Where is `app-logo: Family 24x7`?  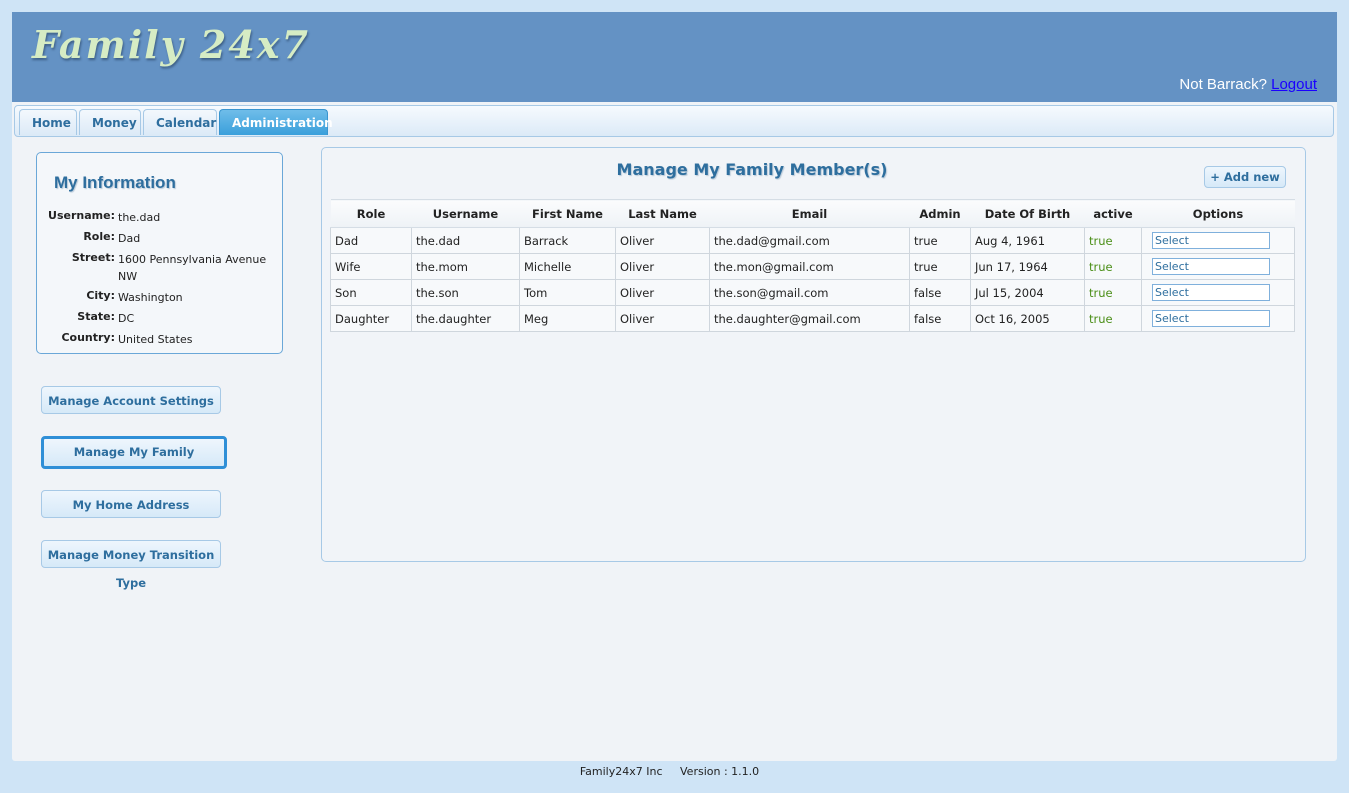 app-logo: Family 24x7 is located at coordinates (171, 44).